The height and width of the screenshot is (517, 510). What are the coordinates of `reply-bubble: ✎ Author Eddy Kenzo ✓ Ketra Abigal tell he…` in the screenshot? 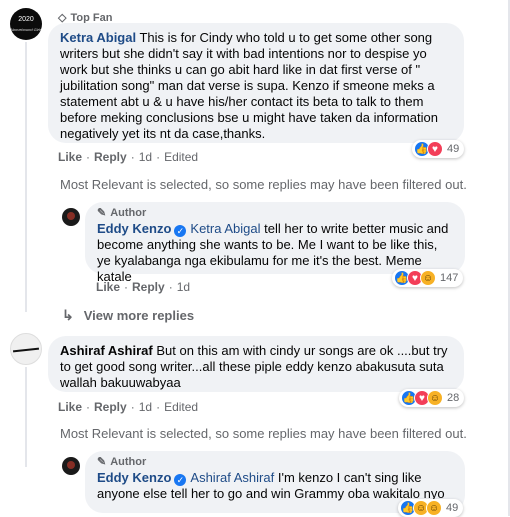 It's located at (275, 243).